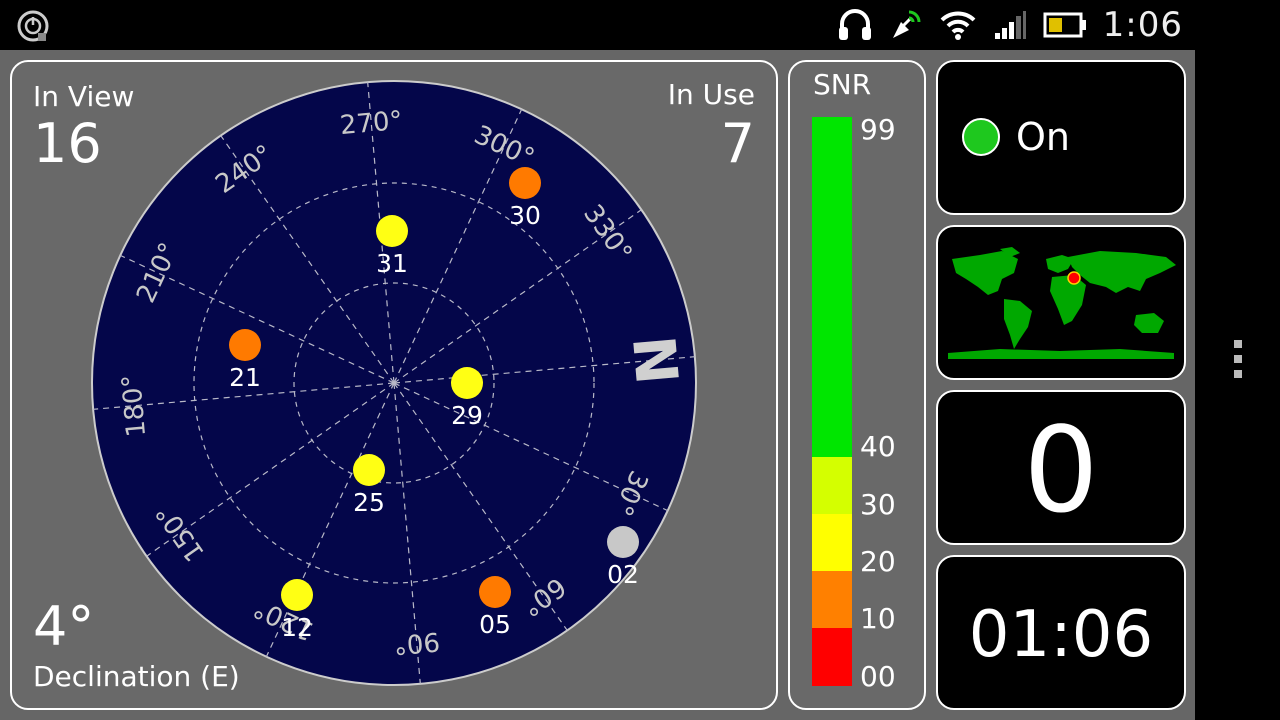 This screenshot has height=720, width=1280. Describe the element at coordinates (1142, 25) in the screenshot. I see `clock-time: 1:06` at that location.